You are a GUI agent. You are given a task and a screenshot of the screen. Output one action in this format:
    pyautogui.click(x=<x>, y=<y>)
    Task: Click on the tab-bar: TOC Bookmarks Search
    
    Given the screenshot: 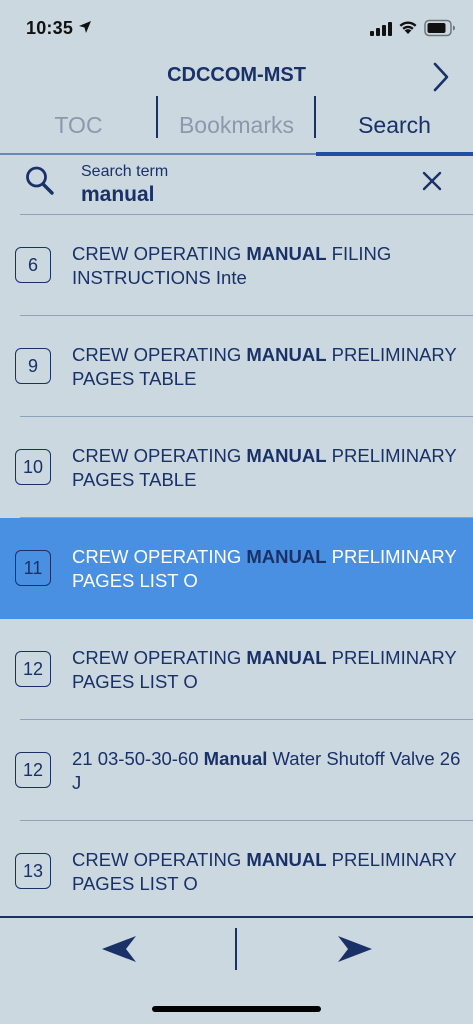 What is the action you would take?
    pyautogui.click(x=236, y=126)
    